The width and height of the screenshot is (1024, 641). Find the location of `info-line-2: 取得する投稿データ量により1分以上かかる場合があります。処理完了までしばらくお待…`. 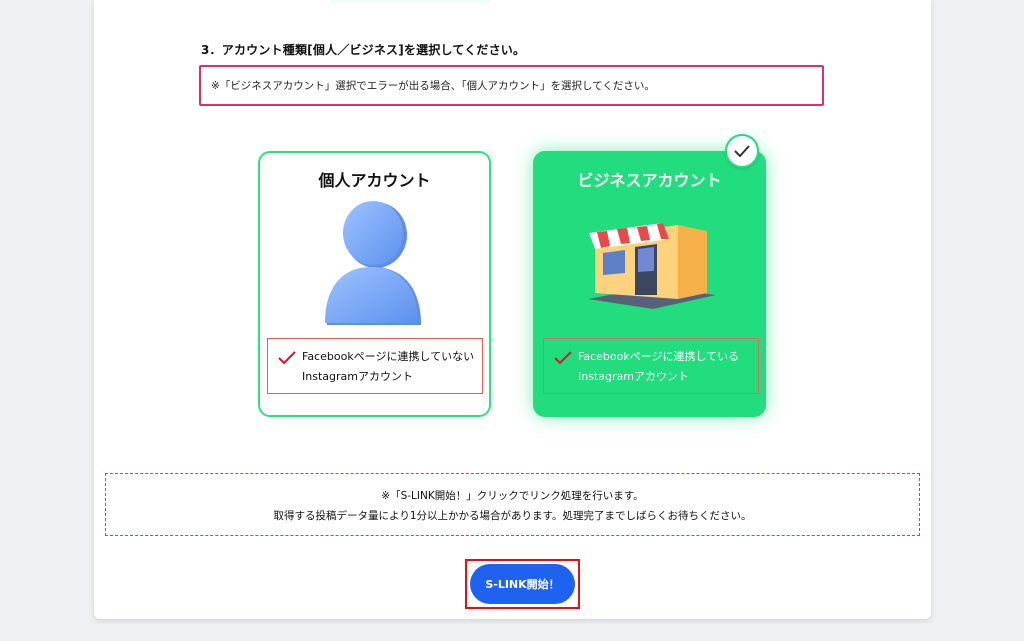

info-line-2: 取得する投稿データ量により1分以上かかる場合があります。処理完了までしばらくお待… is located at coordinates (512, 516).